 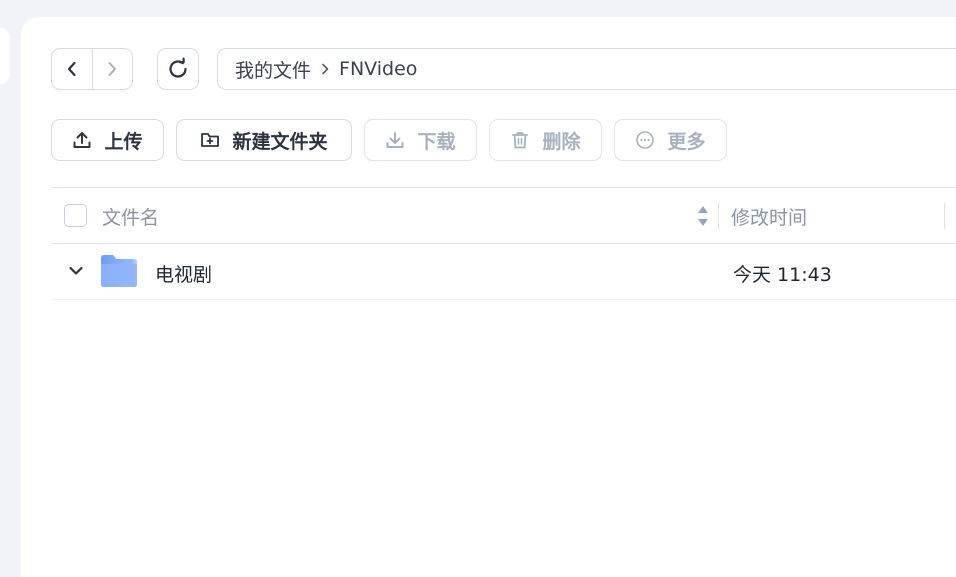 I want to click on refresh-button, so click(x=178, y=69).